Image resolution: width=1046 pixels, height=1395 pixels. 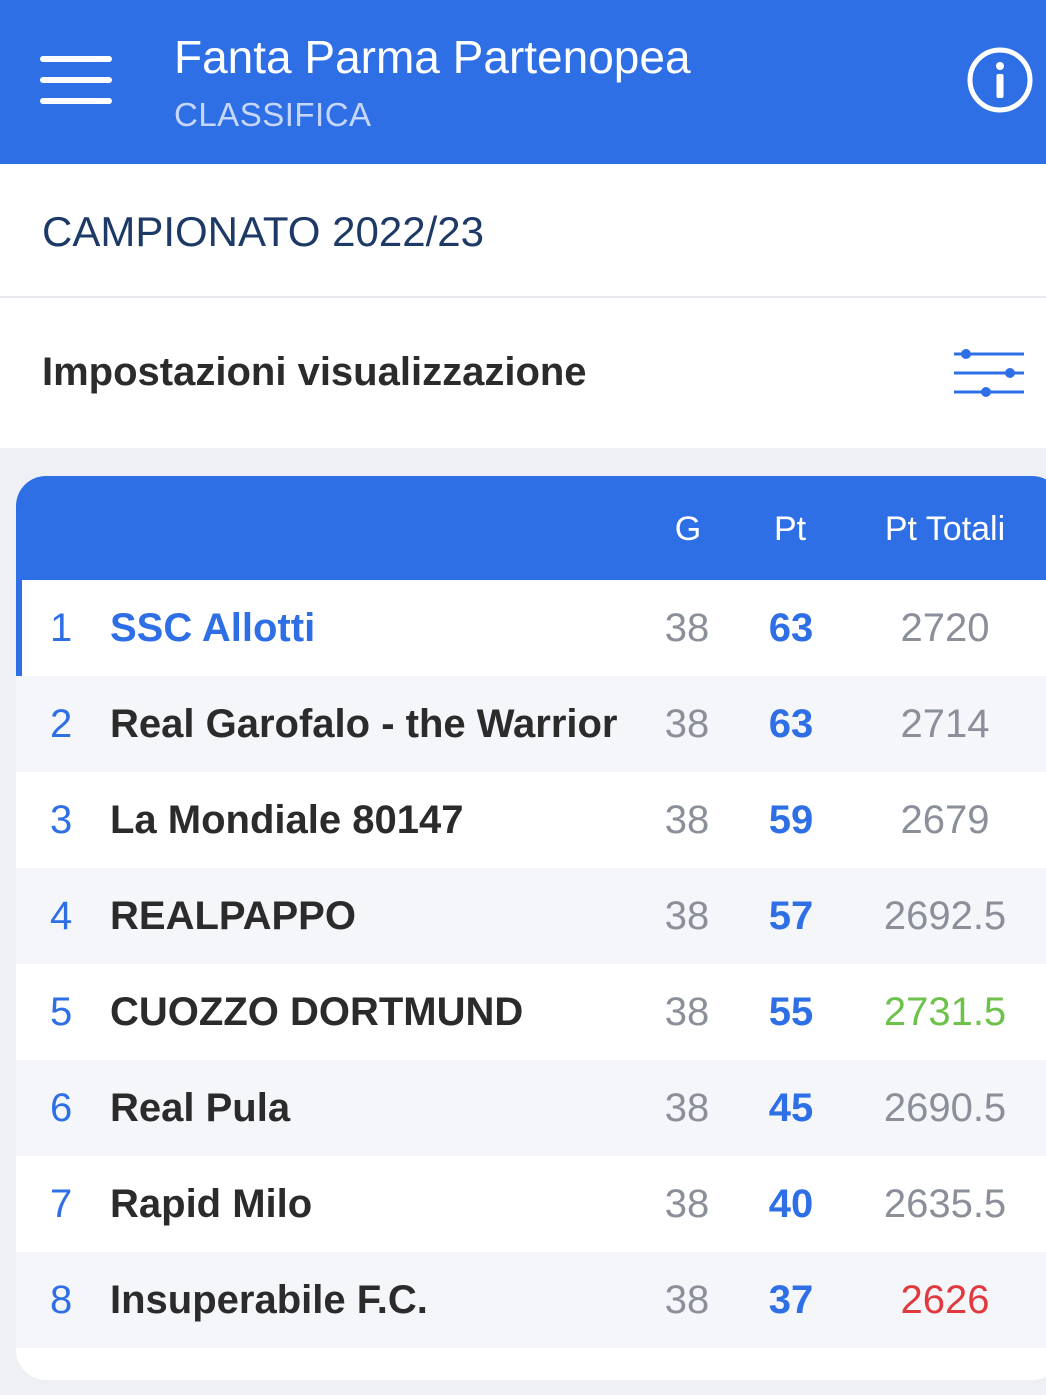 I want to click on info-icon, so click(x=1000, y=80).